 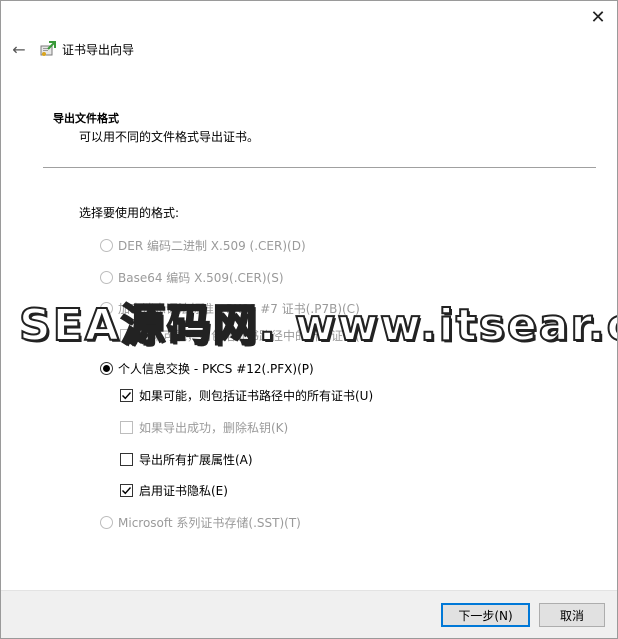 What do you see at coordinates (196, 460) in the screenshot?
I see `checkbox-label: 导出所有扩展属性(A)` at bounding box center [196, 460].